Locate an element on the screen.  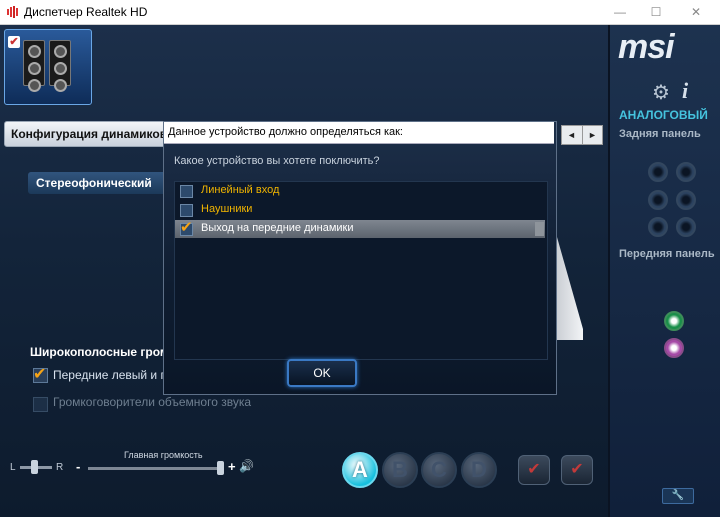
profile-c-button: C is located at coordinates (439, 470).